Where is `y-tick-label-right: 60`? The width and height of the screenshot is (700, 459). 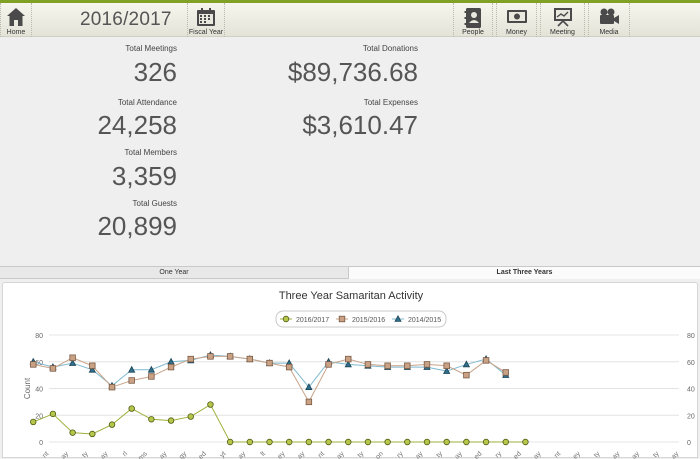 y-tick-label-right: 60 is located at coordinates (691, 363).